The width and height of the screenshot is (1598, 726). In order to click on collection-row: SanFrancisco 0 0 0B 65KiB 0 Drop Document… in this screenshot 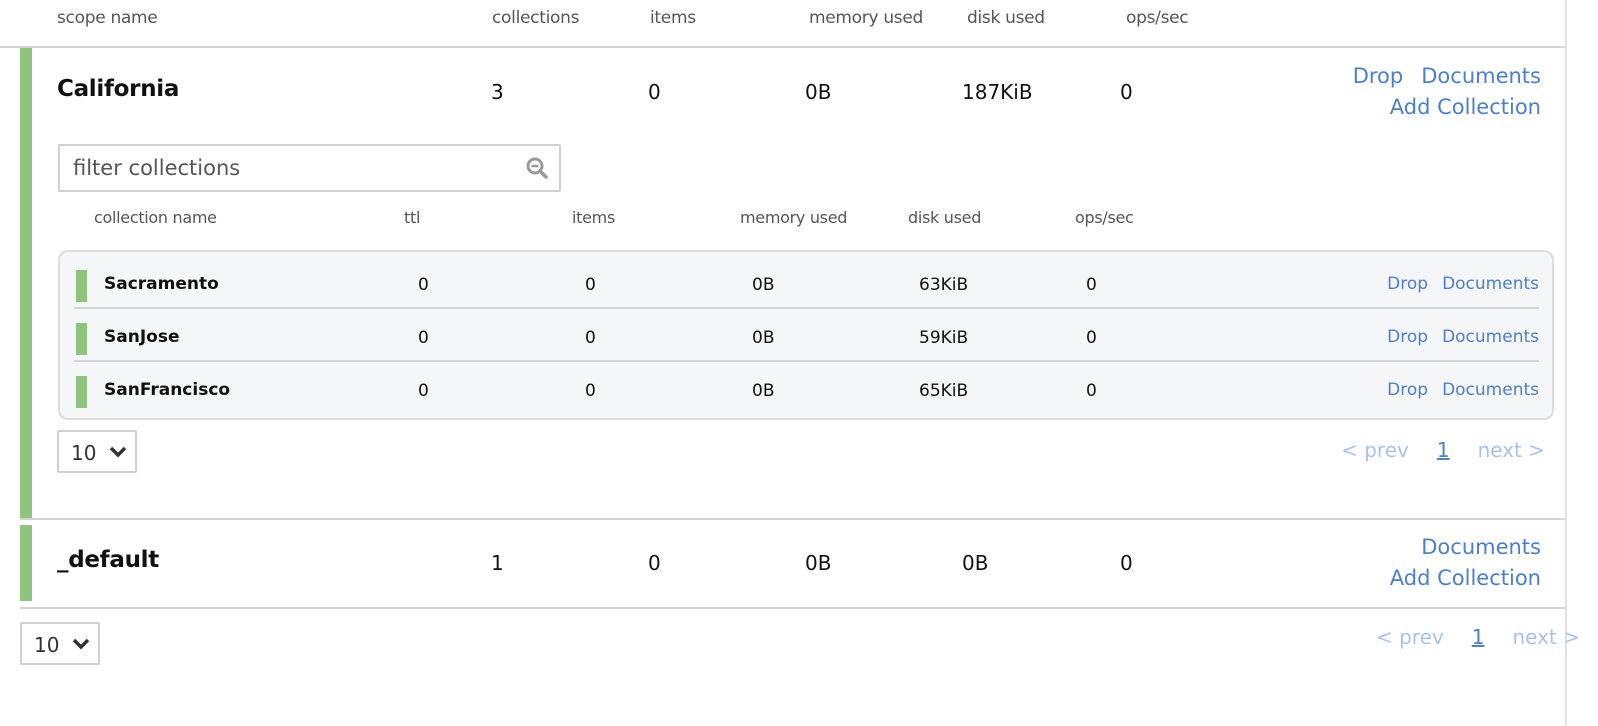, I will do `click(806, 388)`.